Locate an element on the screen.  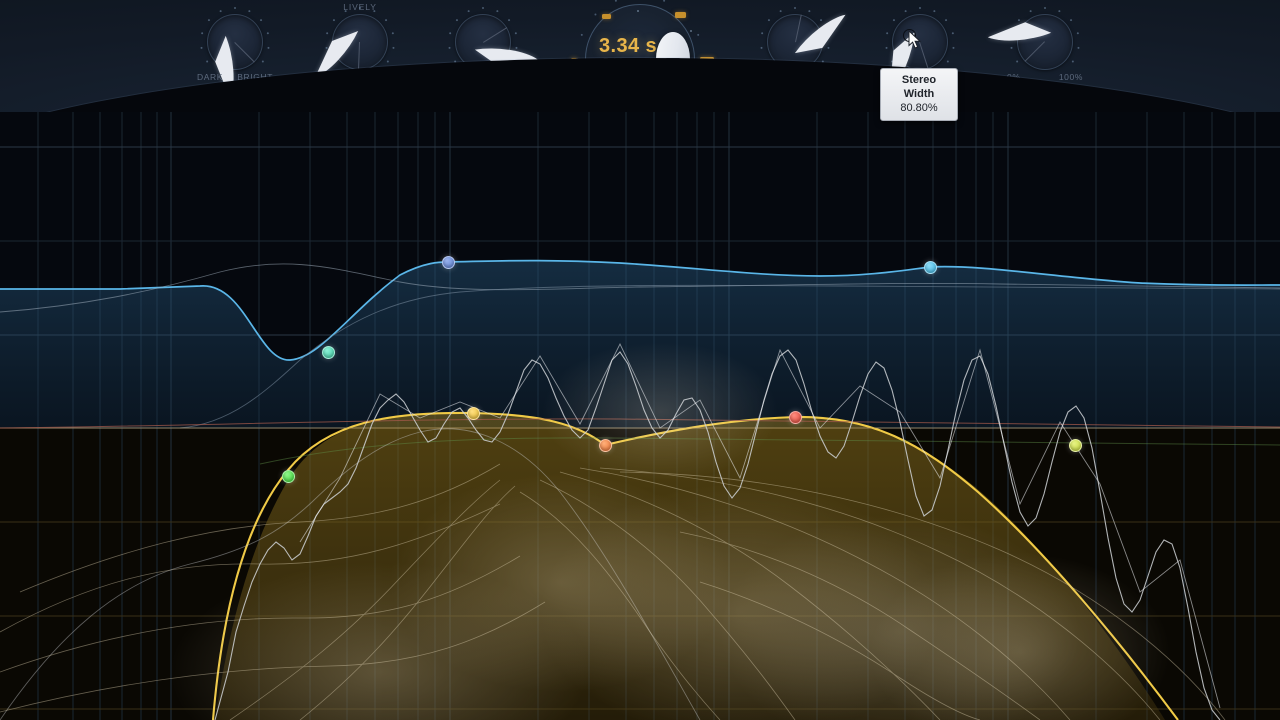
knob-group-brightness: DARK BRIGHT BRIGHTNESS is located at coordinates (237, 53).